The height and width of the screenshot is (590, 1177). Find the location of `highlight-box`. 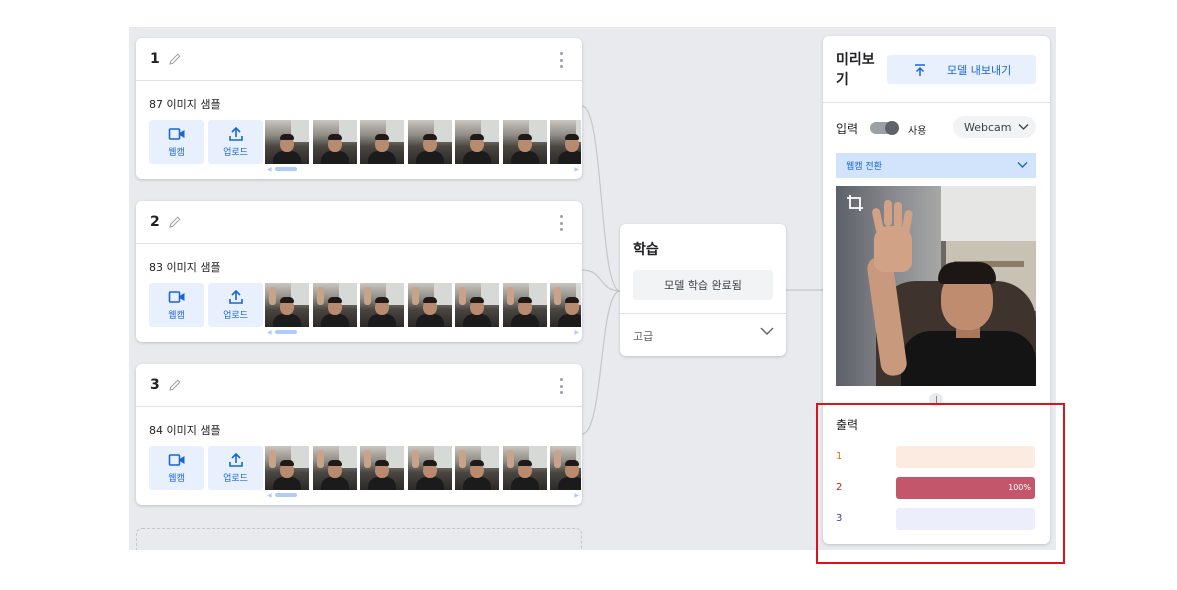

highlight-box is located at coordinates (940, 483).